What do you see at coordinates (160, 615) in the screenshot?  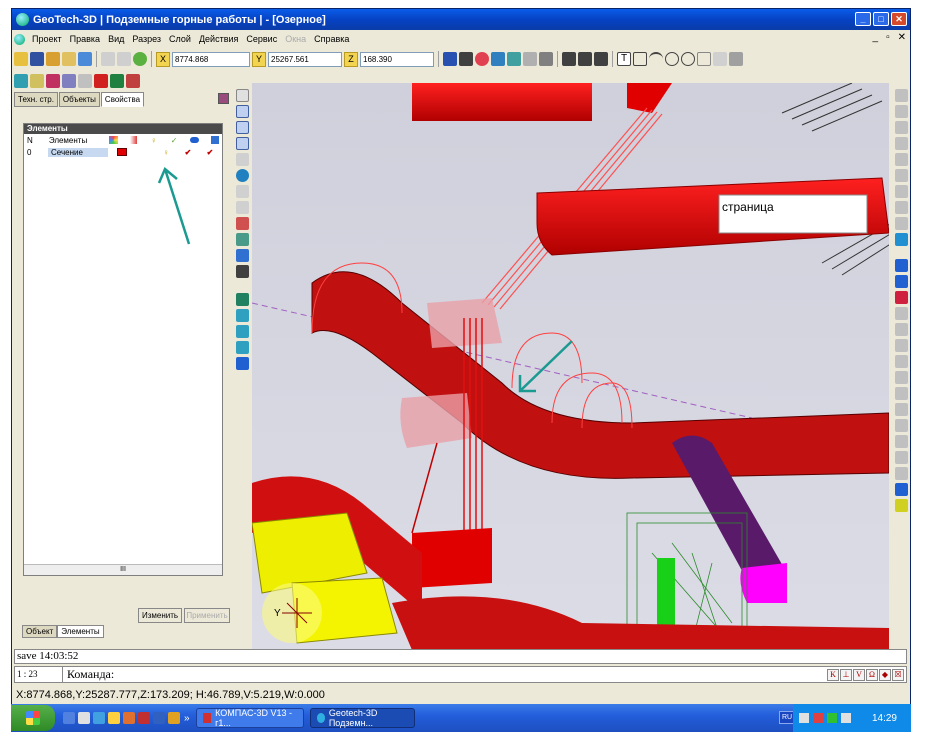 I see `change-button: Изменить` at bounding box center [160, 615].